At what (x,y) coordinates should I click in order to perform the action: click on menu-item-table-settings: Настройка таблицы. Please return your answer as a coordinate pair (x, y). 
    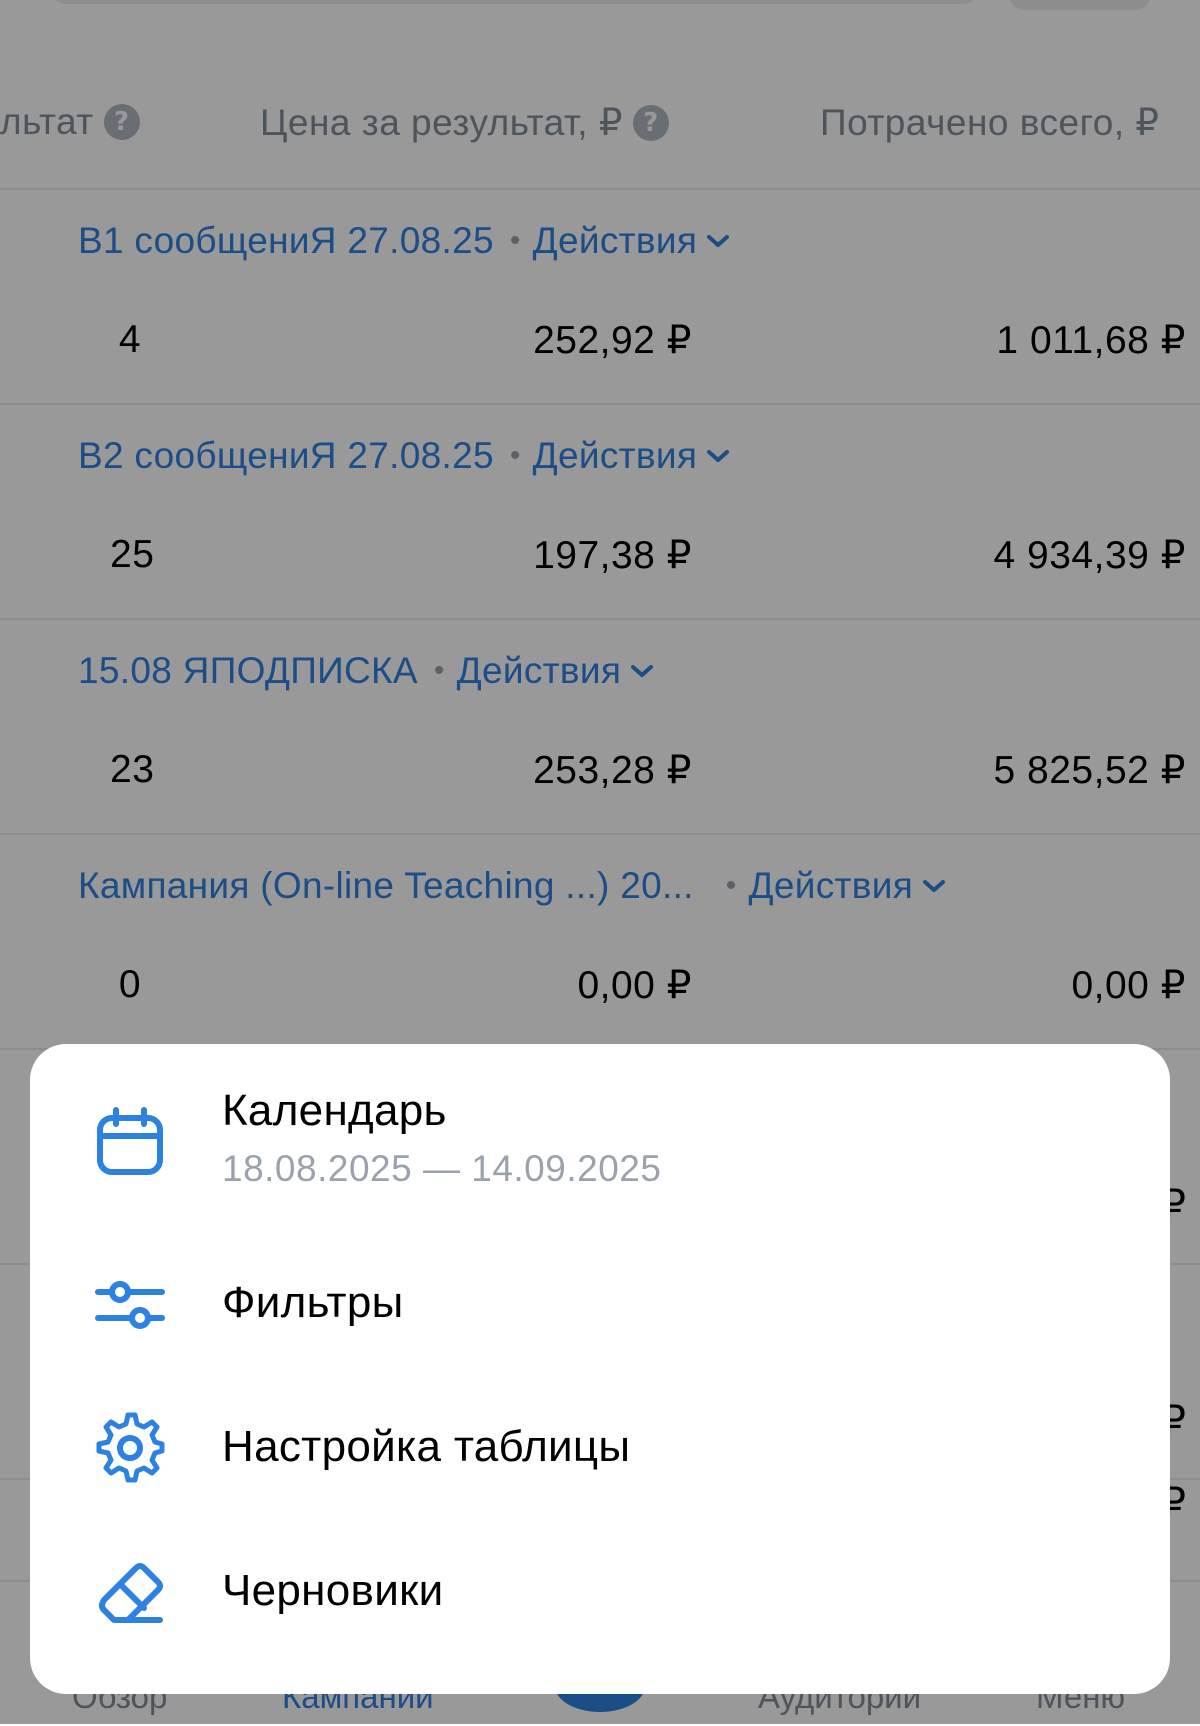
    Looking at the image, I should click on (600, 1459).